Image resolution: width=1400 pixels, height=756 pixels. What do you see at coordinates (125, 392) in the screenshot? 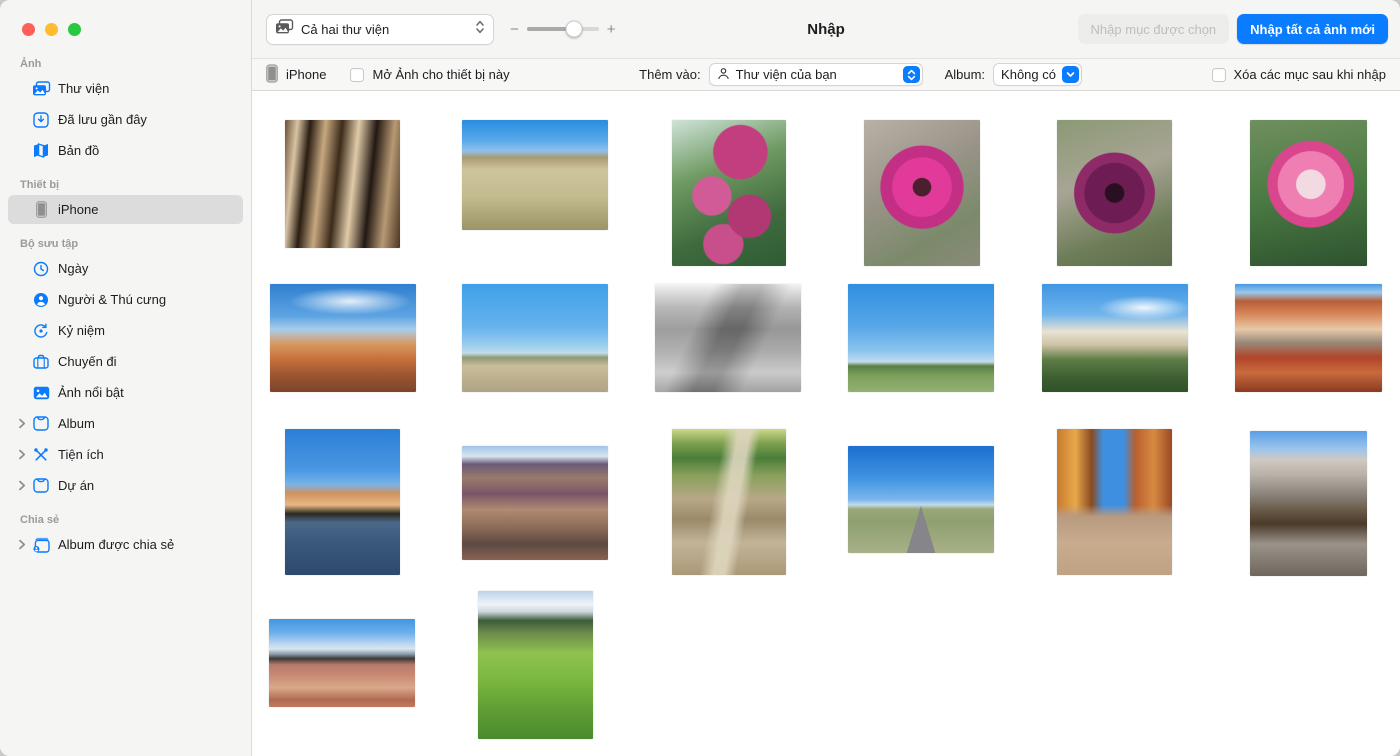
I see `sidebar-item-anh-noi-bat: Ảnh nổi bật` at bounding box center [125, 392].